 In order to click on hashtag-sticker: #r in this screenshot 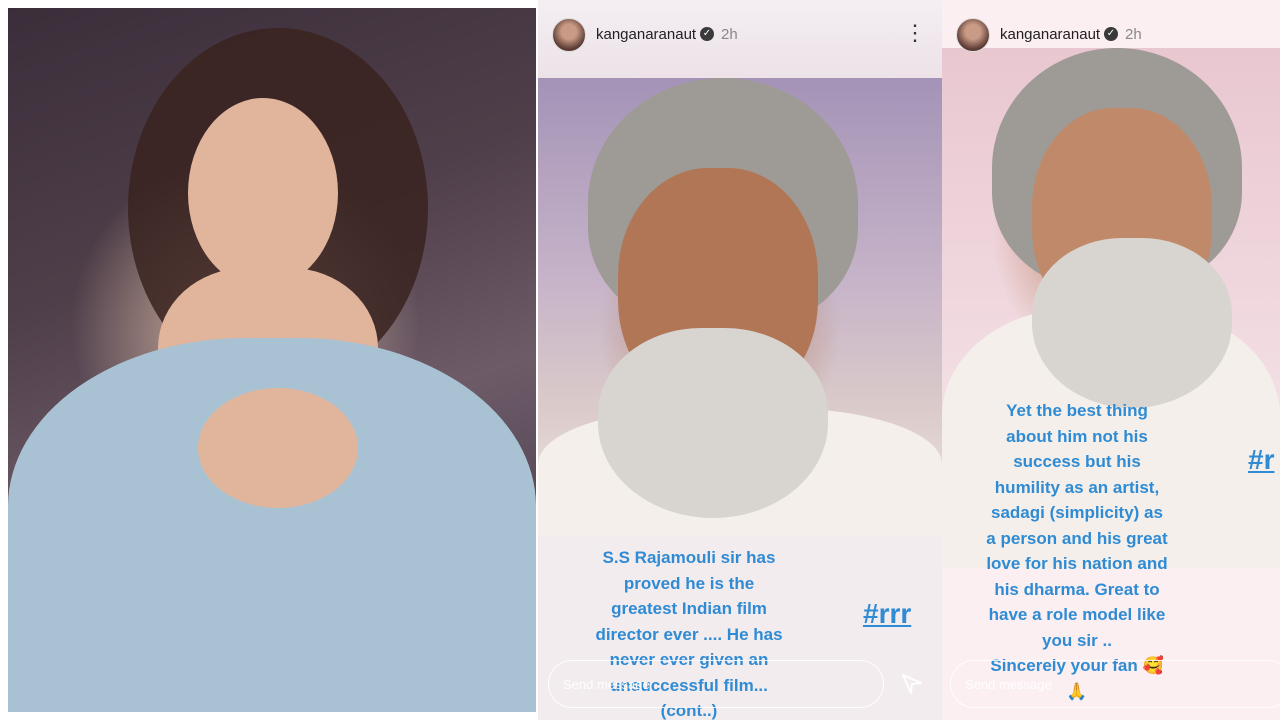, I will do `click(1261, 460)`.